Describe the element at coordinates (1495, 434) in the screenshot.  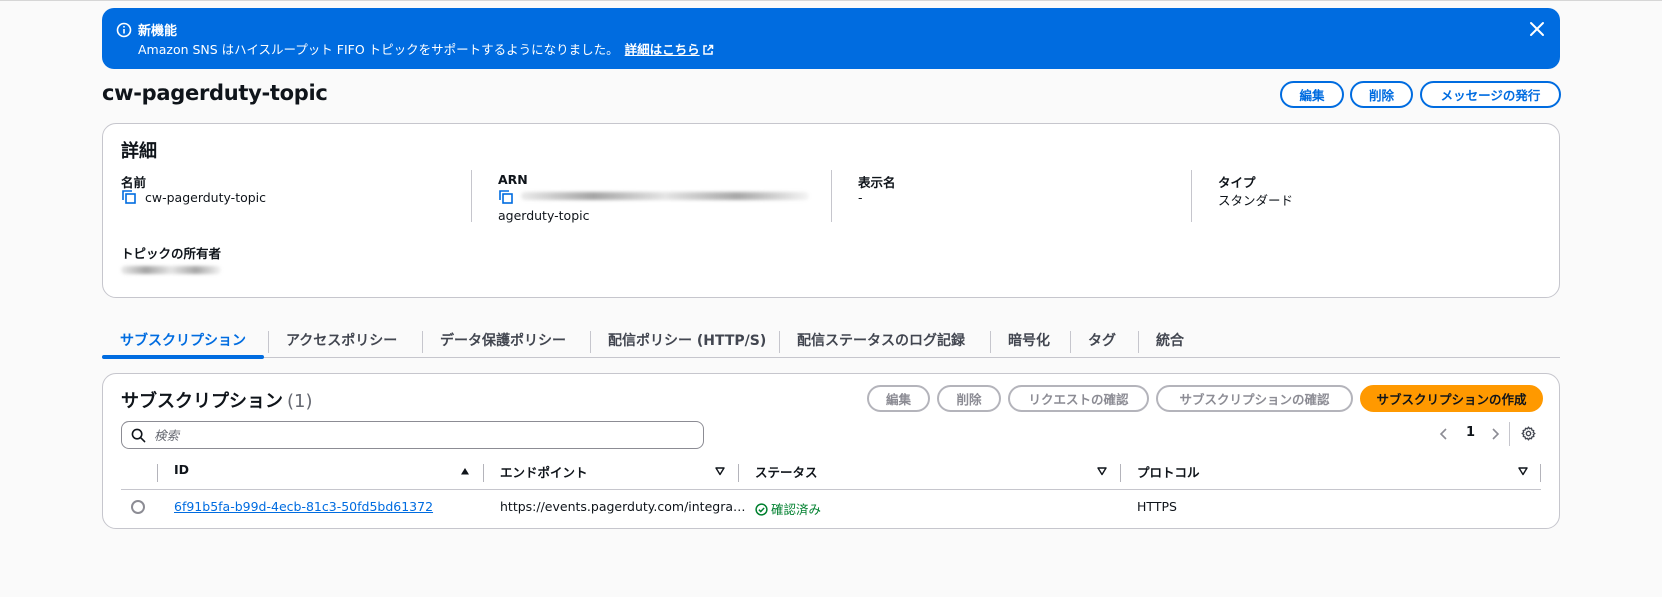
I see `chevron-right-icon` at that location.